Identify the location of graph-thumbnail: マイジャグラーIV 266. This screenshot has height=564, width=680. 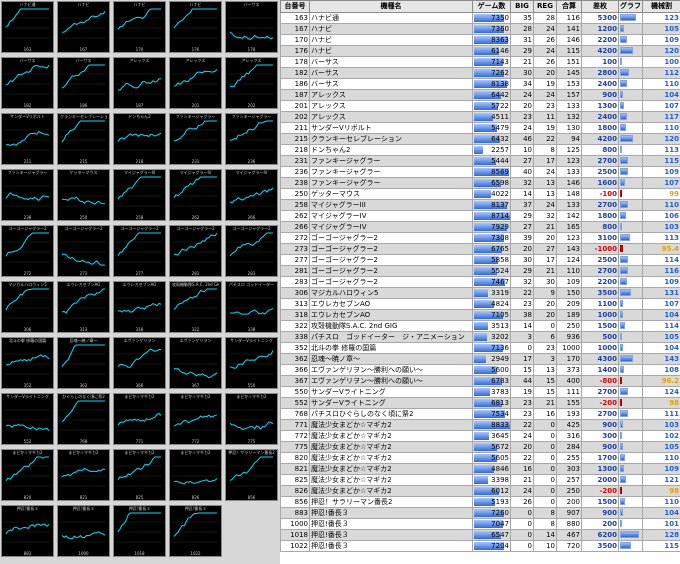
(251, 195).